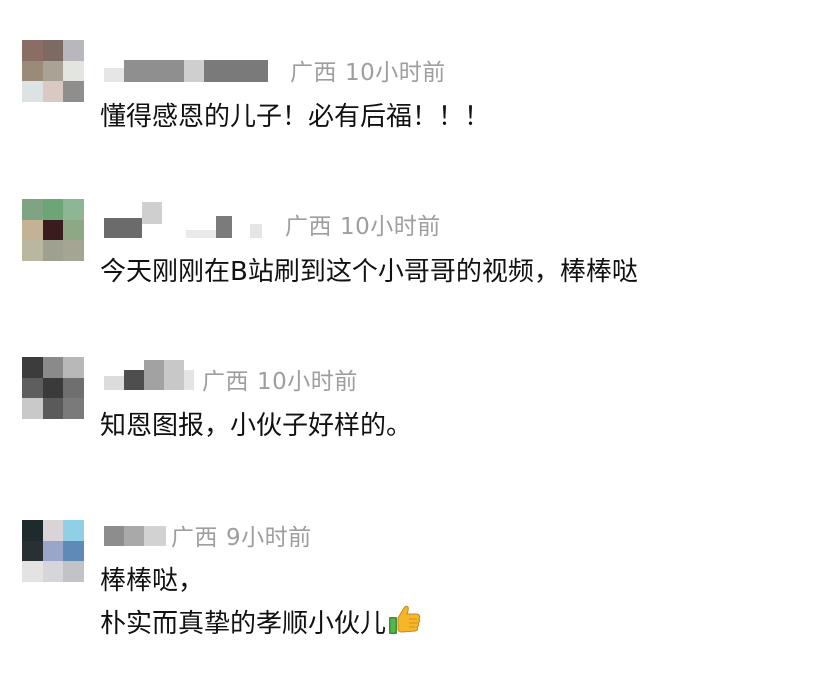 The image size is (814, 692). I want to click on comment-meta: 广西 9小时前, so click(241, 535).